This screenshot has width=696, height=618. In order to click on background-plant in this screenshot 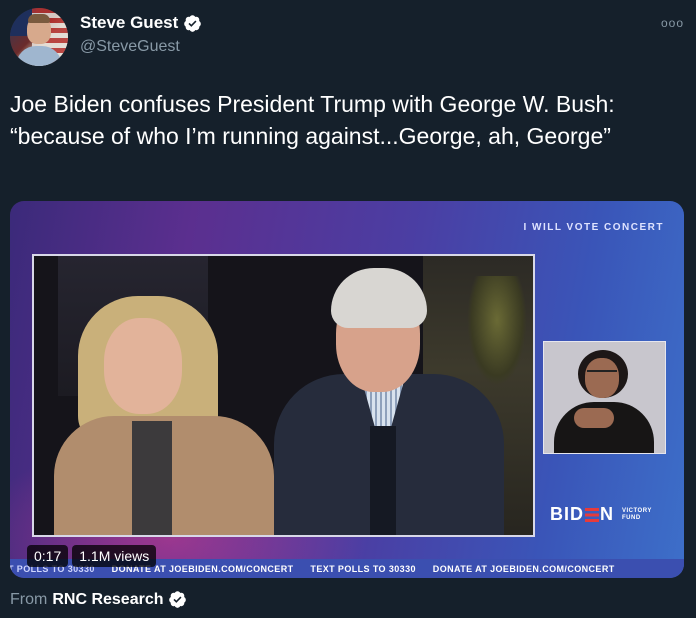, I will do `click(497, 331)`.